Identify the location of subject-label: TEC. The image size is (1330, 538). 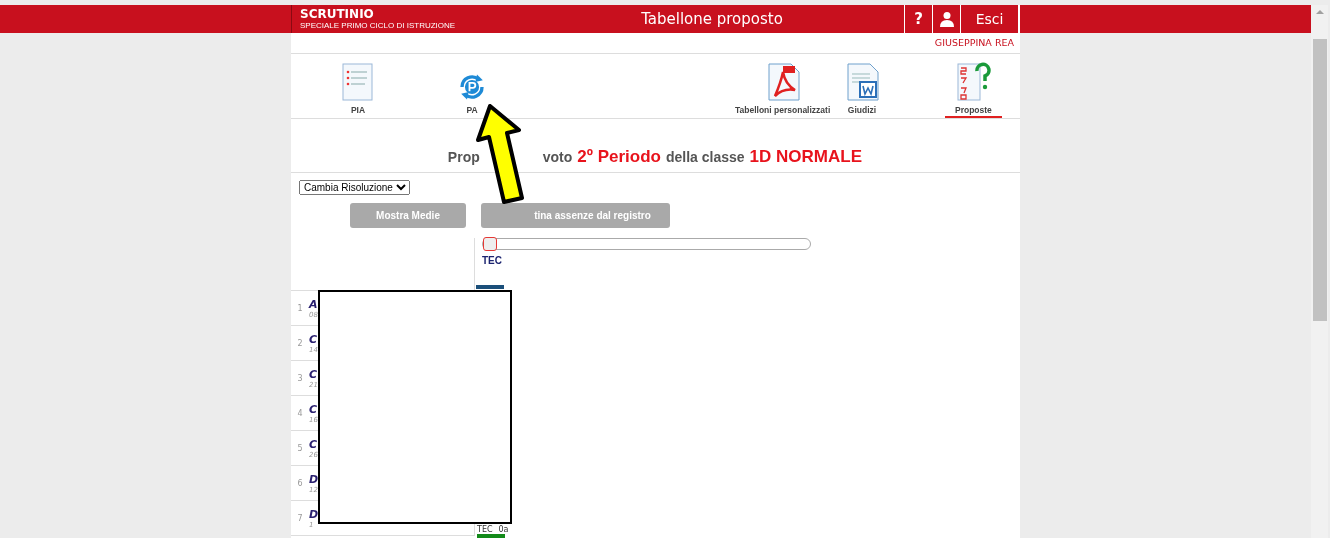
(485, 530).